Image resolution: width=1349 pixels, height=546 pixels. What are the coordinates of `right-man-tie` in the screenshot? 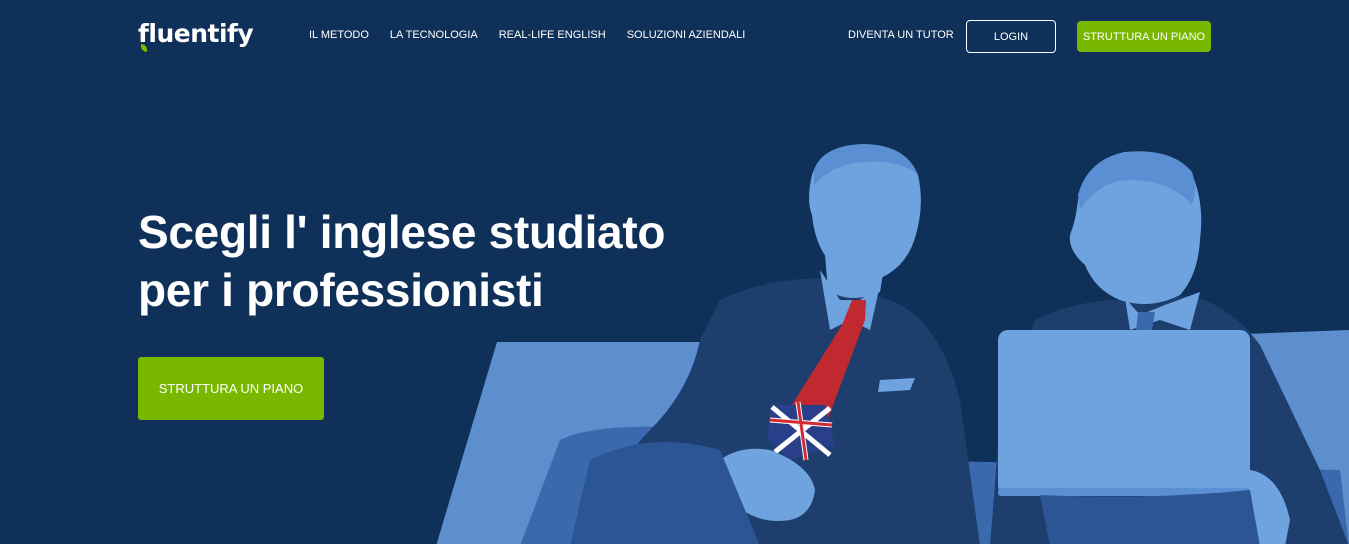 It's located at (1145, 321).